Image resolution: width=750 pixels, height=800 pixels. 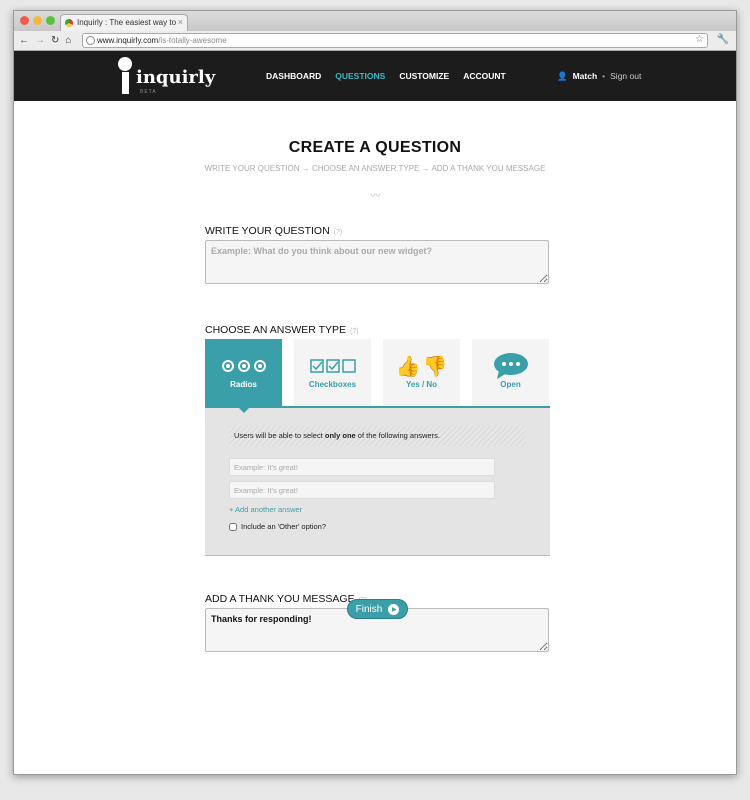 I want to click on other-option-label: Include an 'Other' option?, so click(x=284, y=526).